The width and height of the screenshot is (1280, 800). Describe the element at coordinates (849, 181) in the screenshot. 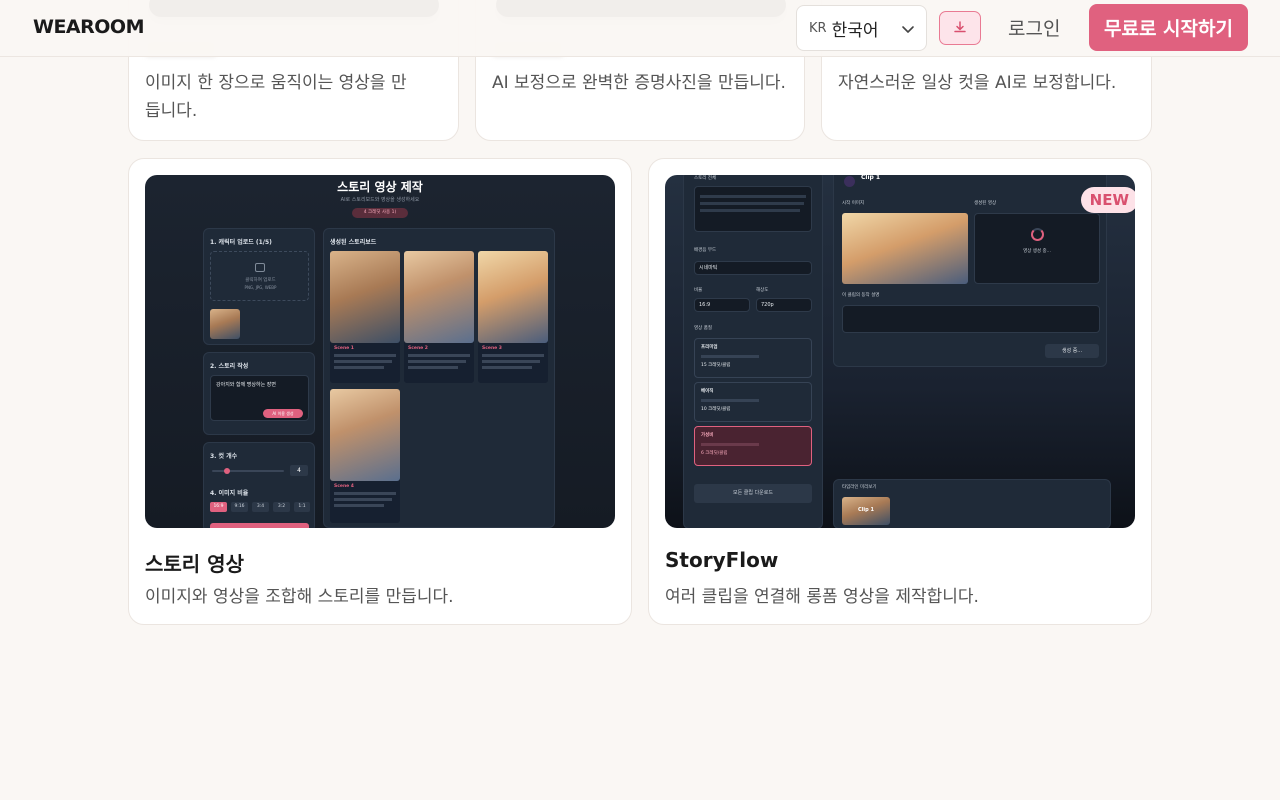

I see `mock-clip-number` at that location.